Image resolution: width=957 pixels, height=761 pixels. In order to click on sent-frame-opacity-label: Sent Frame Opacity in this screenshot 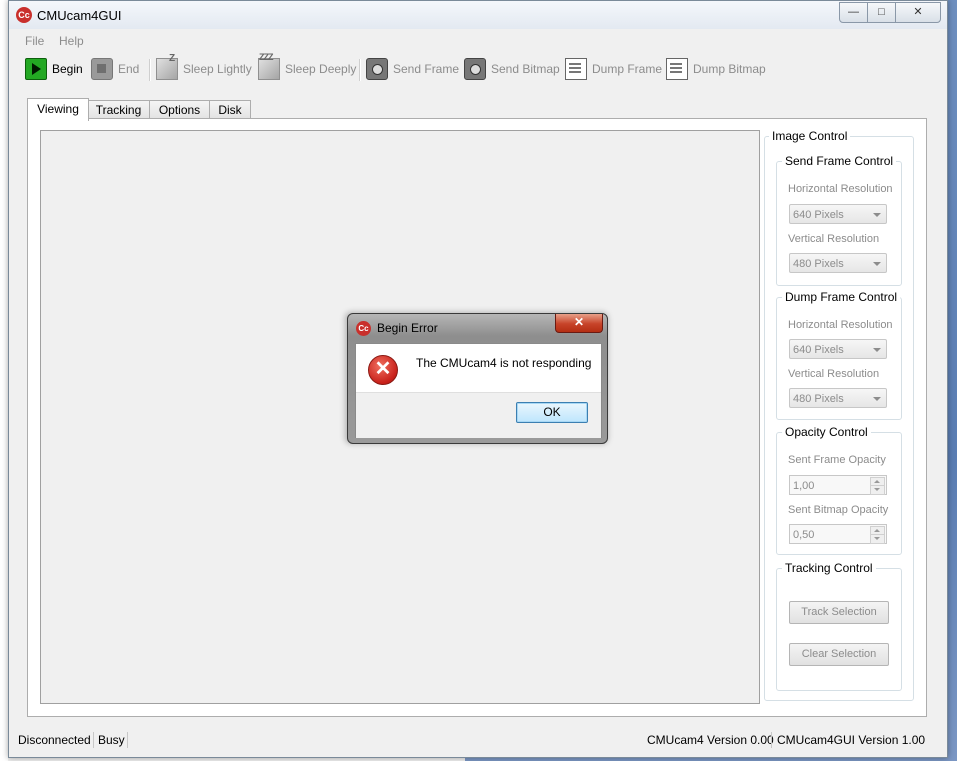, I will do `click(837, 460)`.